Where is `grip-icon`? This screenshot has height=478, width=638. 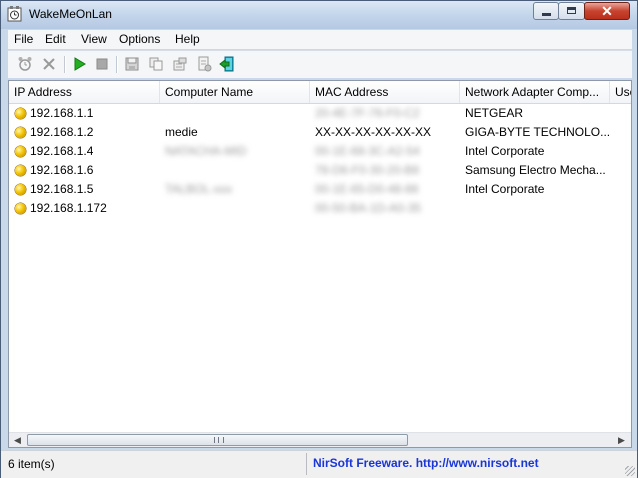 grip-icon is located at coordinates (219, 440).